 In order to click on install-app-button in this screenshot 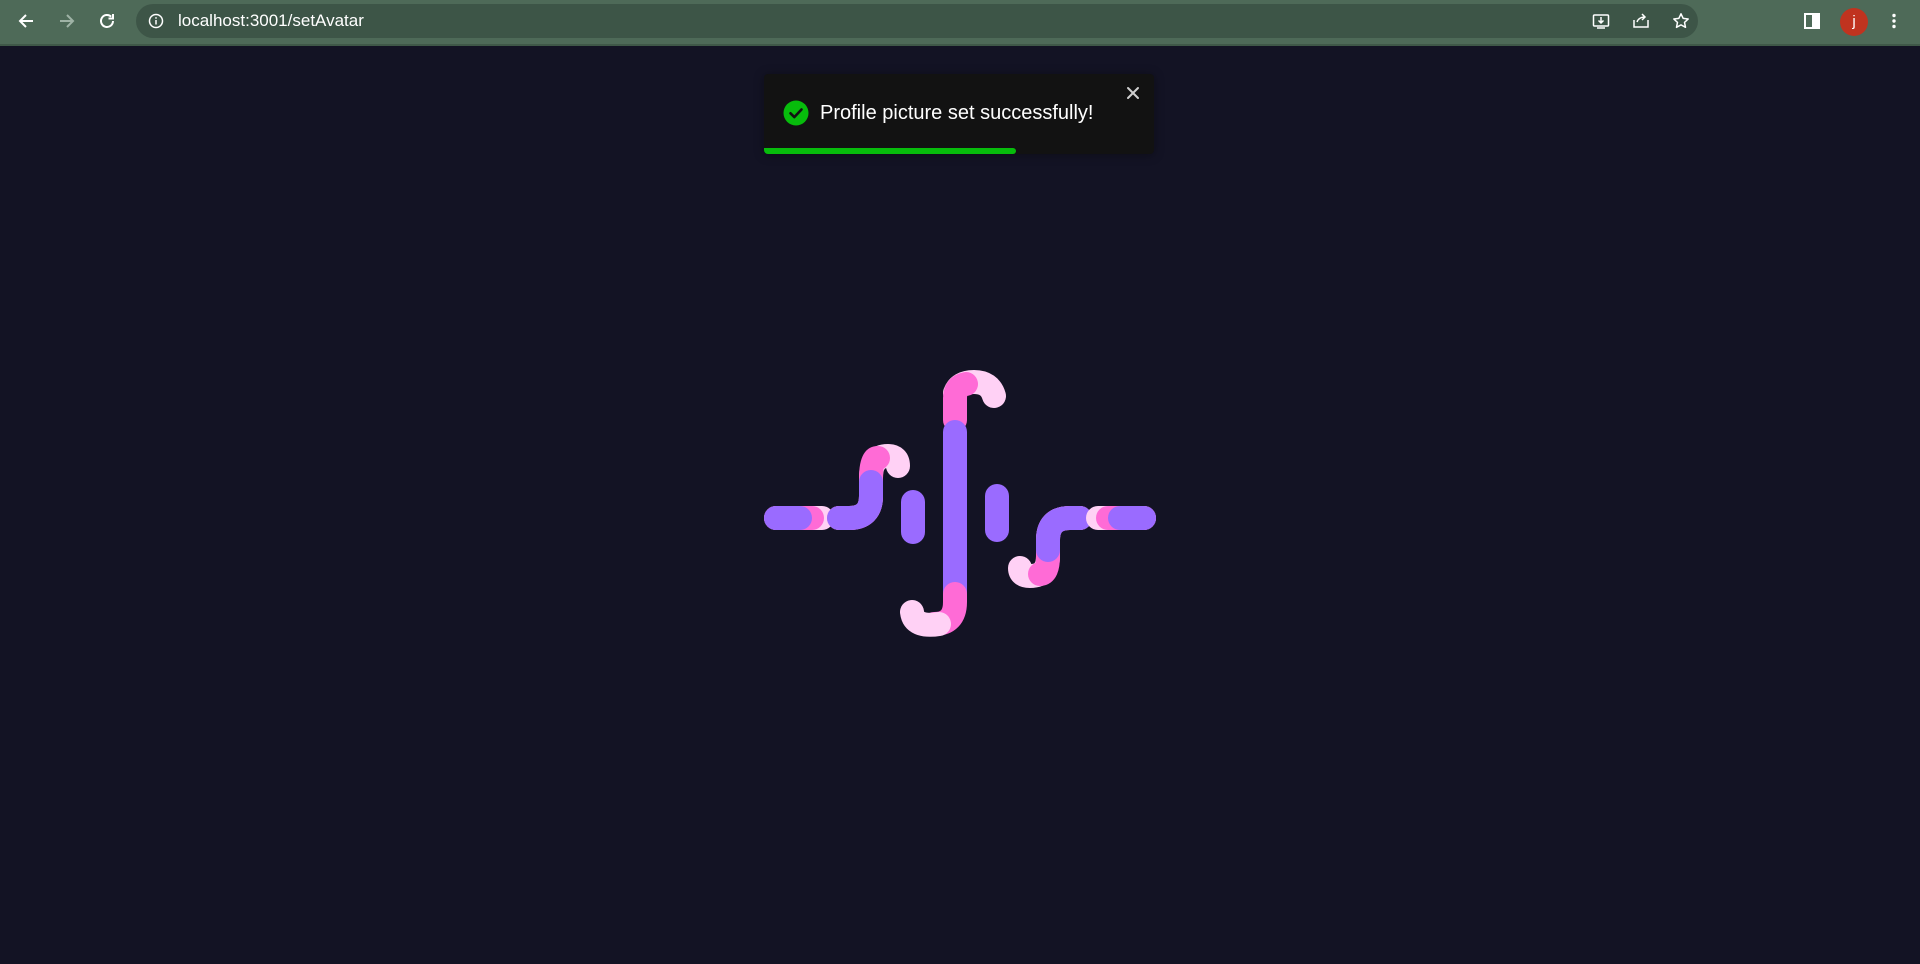, I will do `click(1601, 21)`.